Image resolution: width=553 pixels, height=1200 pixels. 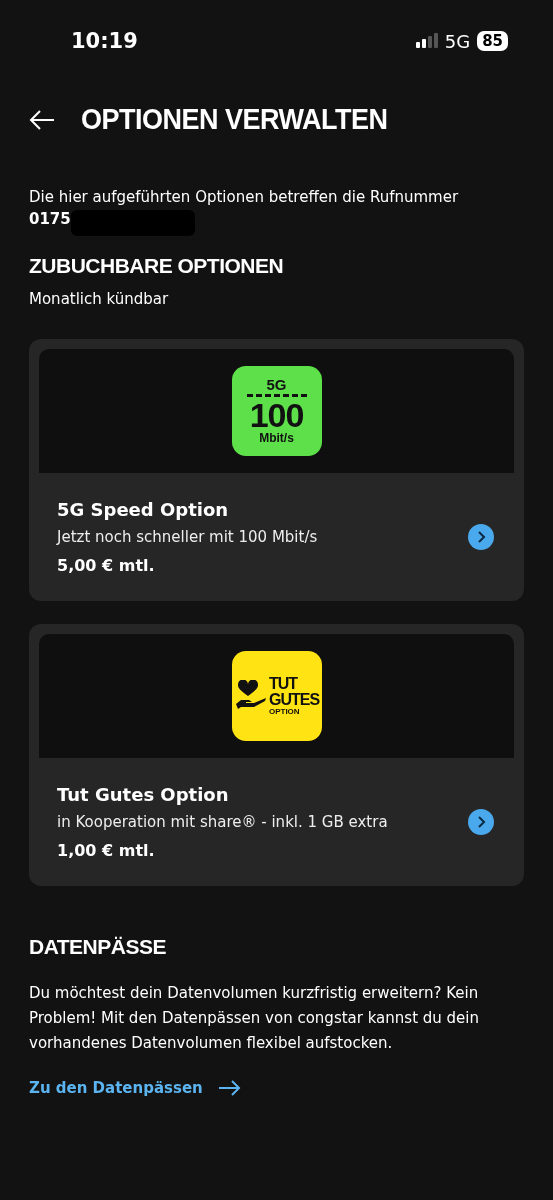 I want to click on logo-text: GUTES, so click(x=294, y=700).